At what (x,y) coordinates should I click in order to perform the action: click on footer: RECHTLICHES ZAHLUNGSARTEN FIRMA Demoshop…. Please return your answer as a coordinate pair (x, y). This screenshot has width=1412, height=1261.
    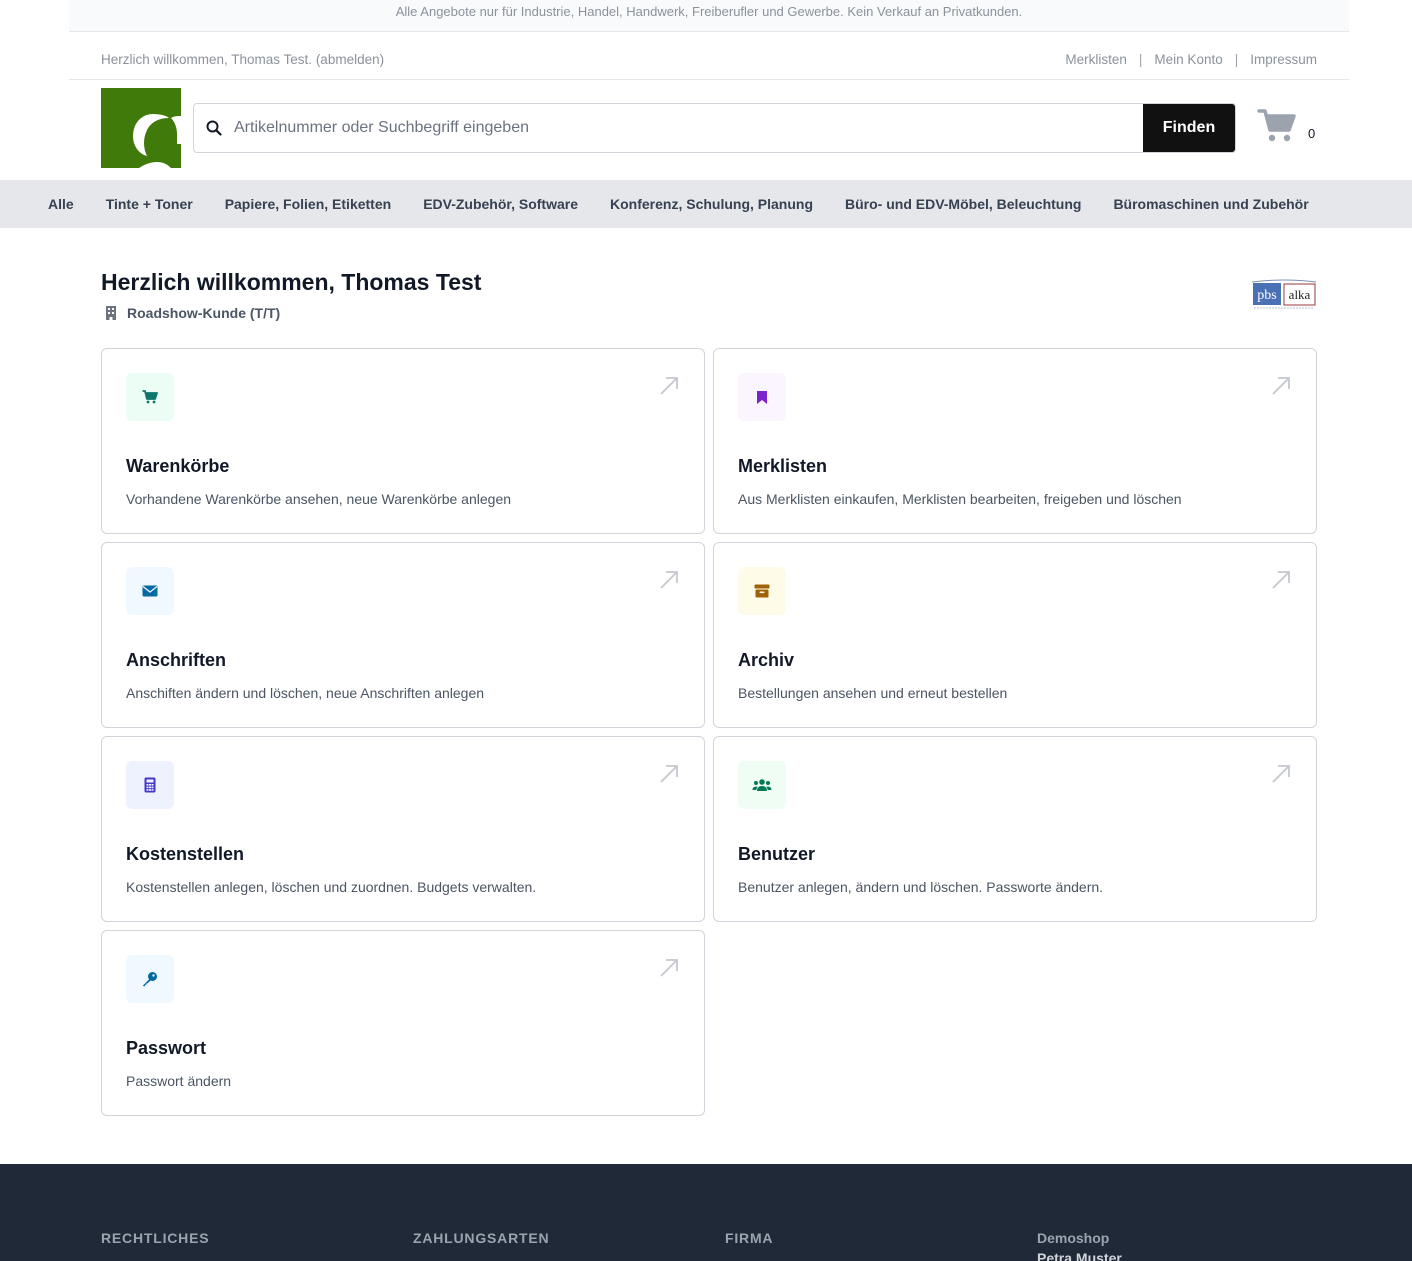
    Looking at the image, I should click on (706, 1212).